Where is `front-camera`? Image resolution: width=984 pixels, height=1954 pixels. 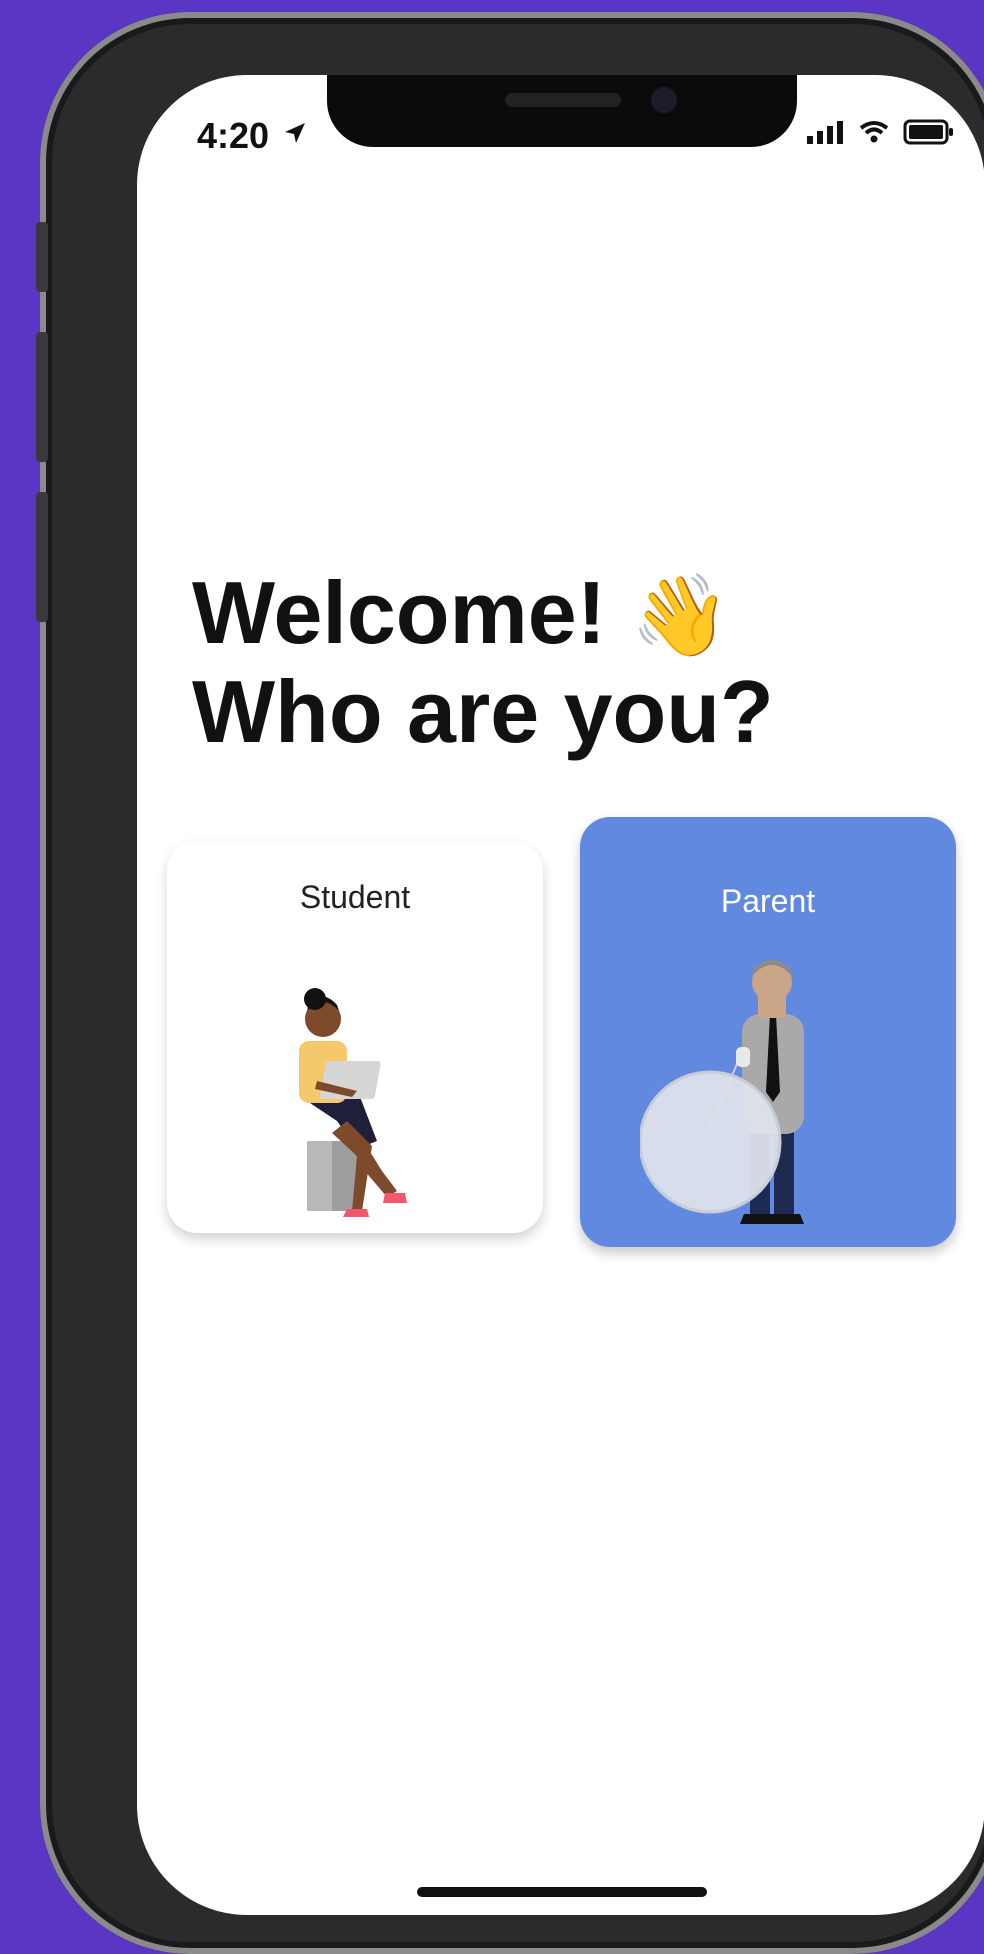
front-camera is located at coordinates (664, 100).